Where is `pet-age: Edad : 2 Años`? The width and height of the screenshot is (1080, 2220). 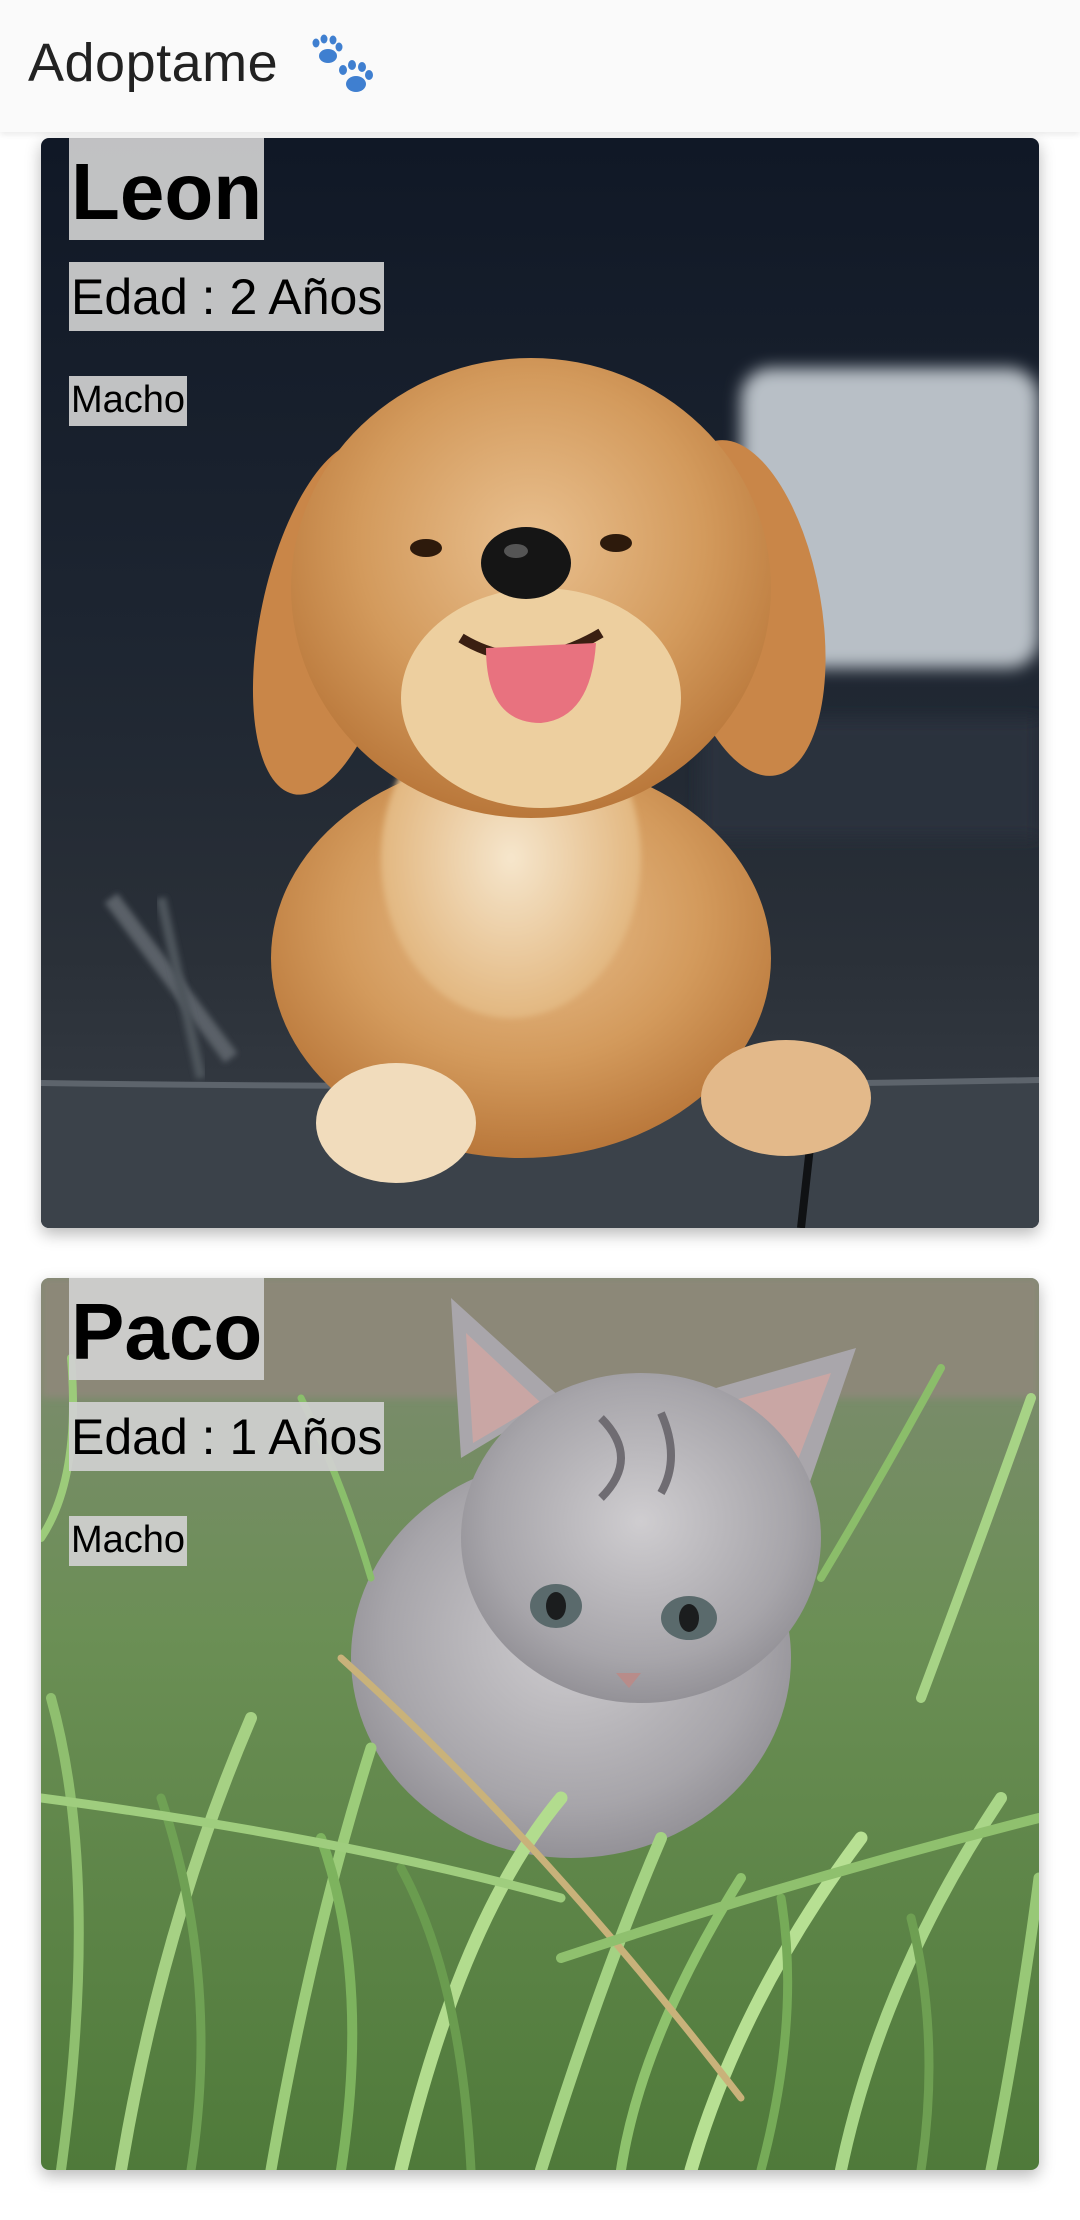
pet-age: Edad : 2 Años is located at coordinates (227, 296).